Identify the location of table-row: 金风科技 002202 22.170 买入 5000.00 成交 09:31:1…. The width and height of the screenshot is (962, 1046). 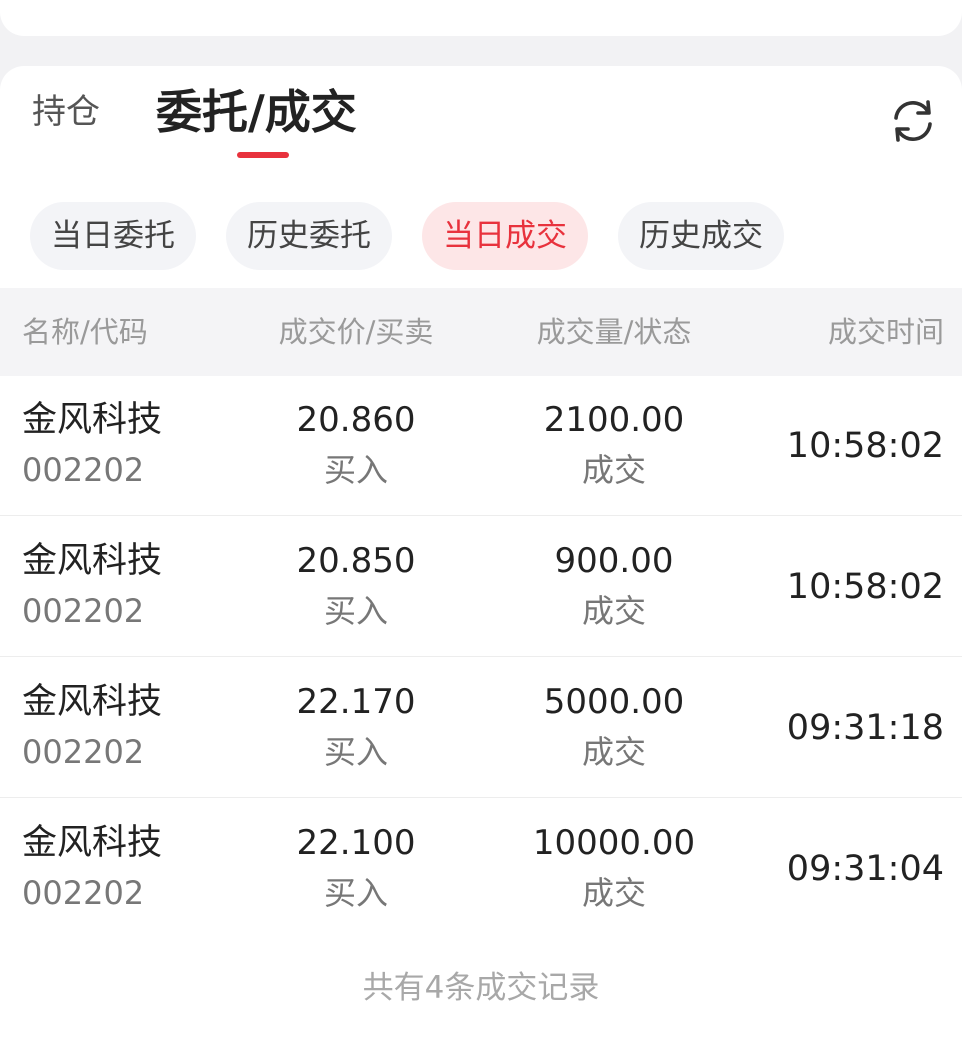
(481, 728).